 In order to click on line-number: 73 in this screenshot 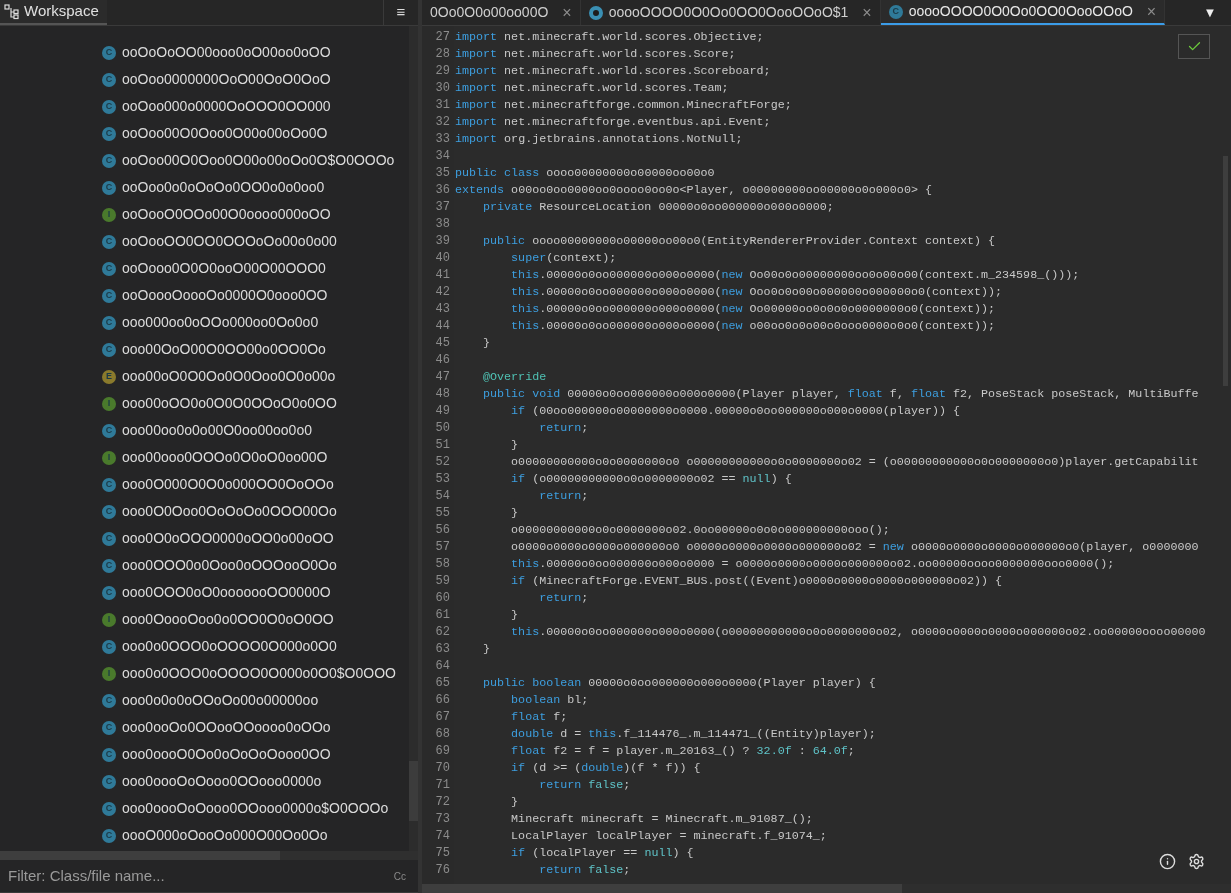, I will do `click(442, 819)`.